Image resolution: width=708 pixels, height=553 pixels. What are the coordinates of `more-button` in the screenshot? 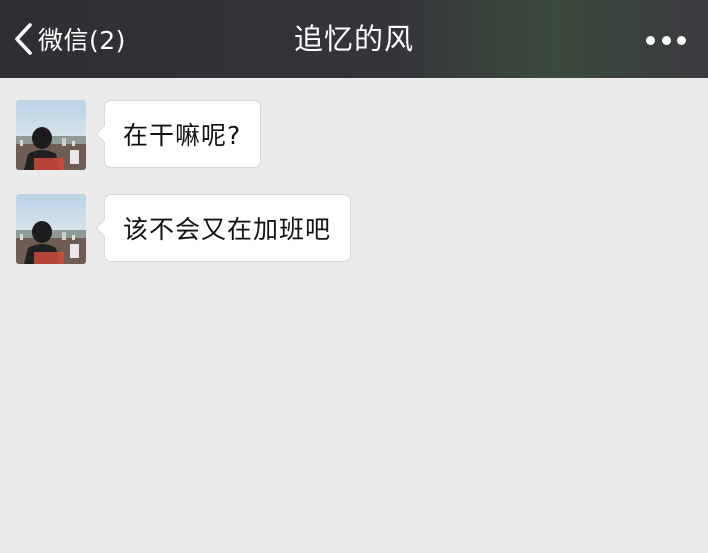 It's located at (666, 40).